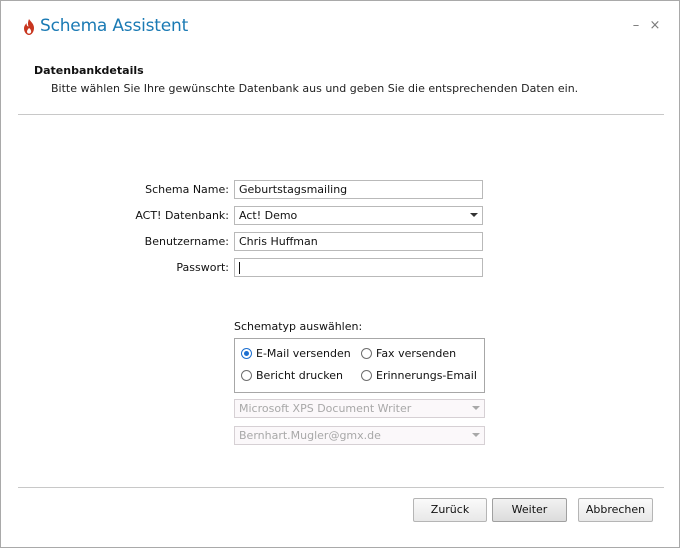 The width and height of the screenshot is (680, 548). Describe the element at coordinates (341, 487) in the screenshot. I see `footer-divider` at that location.